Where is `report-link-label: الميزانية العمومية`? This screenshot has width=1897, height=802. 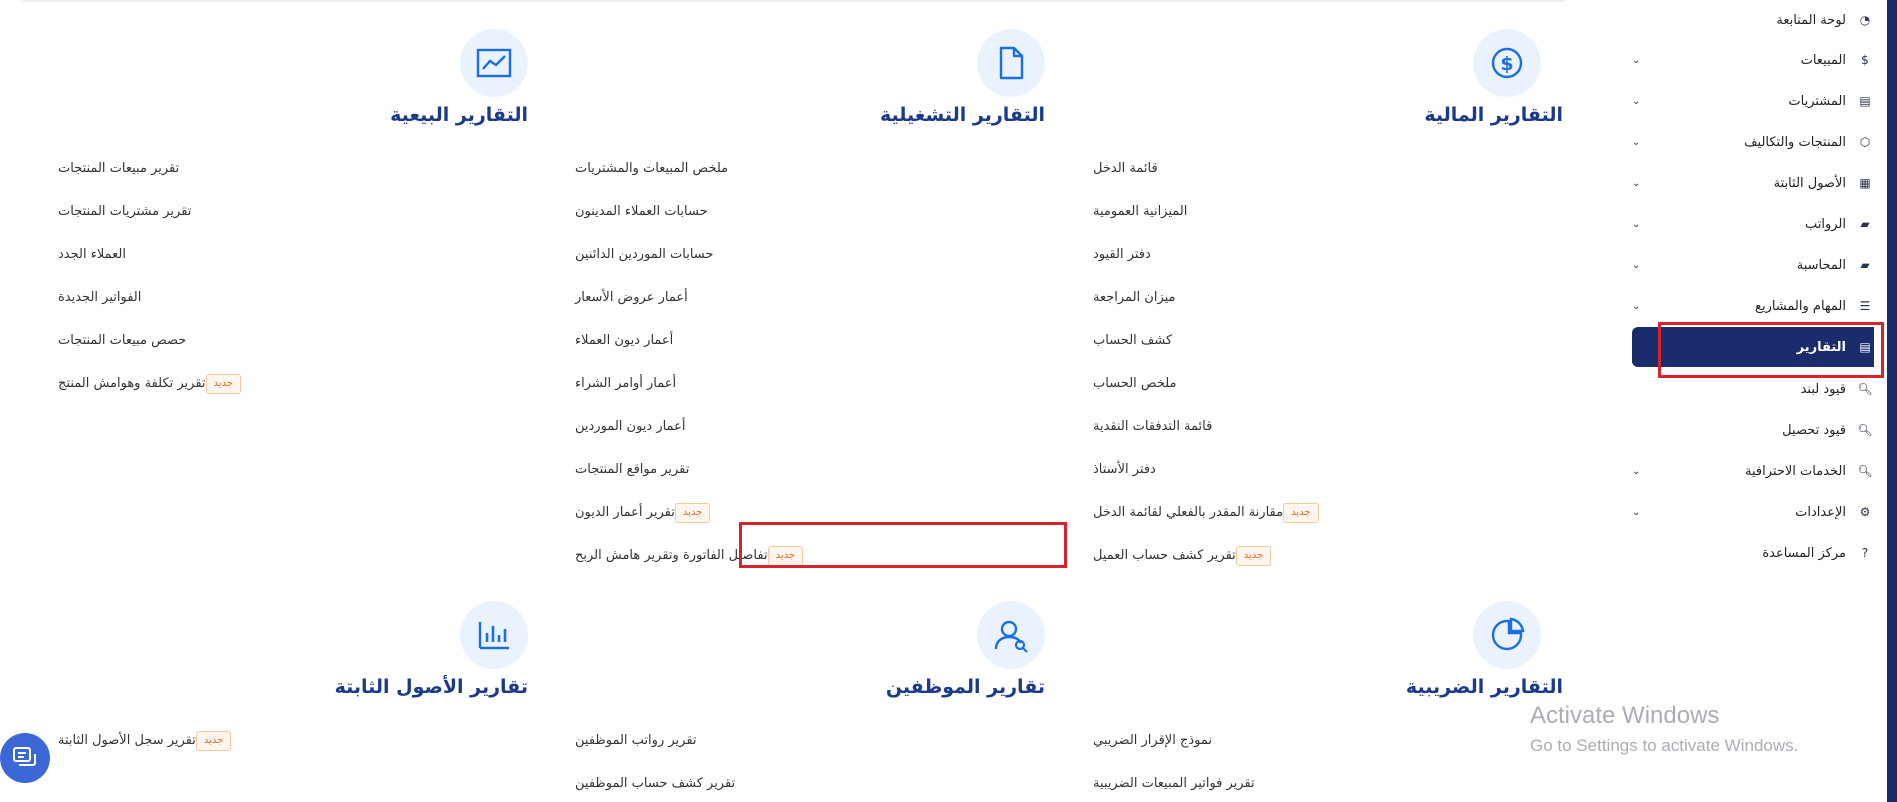 report-link-label: الميزانية العمومية is located at coordinates (1140, 211).